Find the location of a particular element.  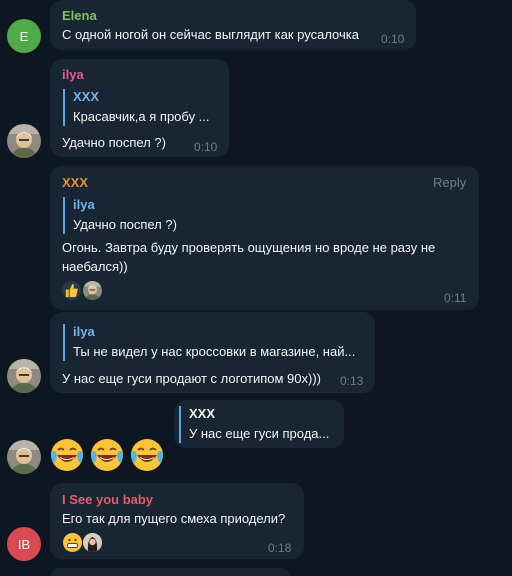

sender-name: XXX is located at coordinates (75, 182).